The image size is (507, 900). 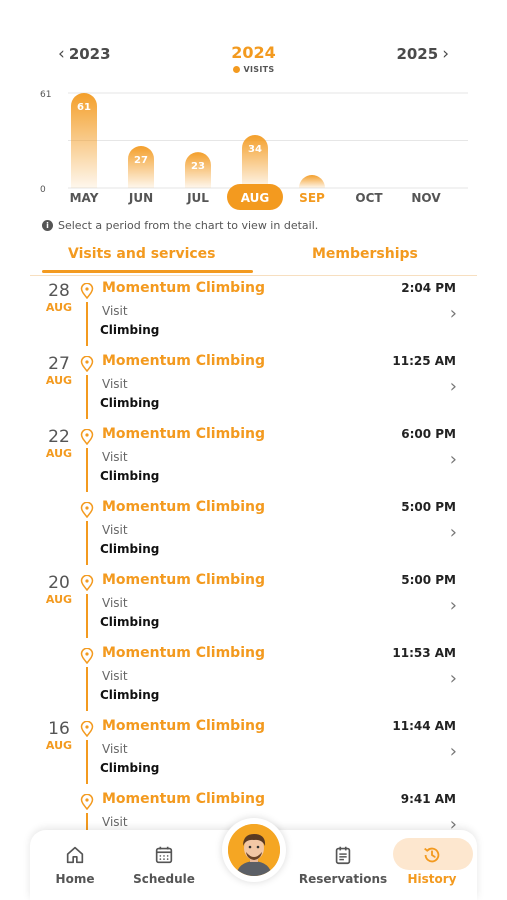 What do you see at coordinates (164, 865) in the screenshot?
I see `nav-schedule: Schedule` at bounding box center [164, 865].